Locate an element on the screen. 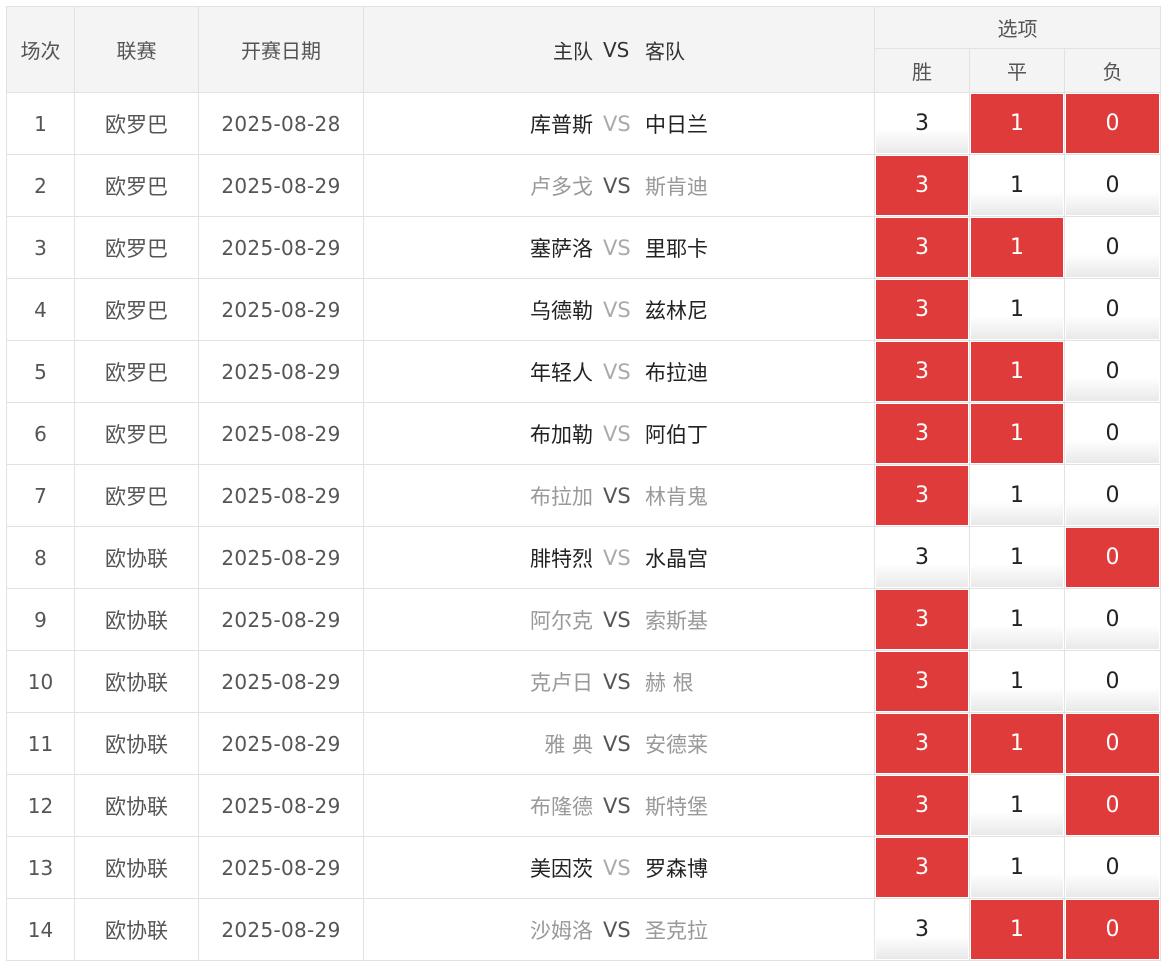  table-row: 7 欧罗巴 2025-08-29 布拉加 VS 林肯鬼 3 1 0 is located at coordinates (584, 495).